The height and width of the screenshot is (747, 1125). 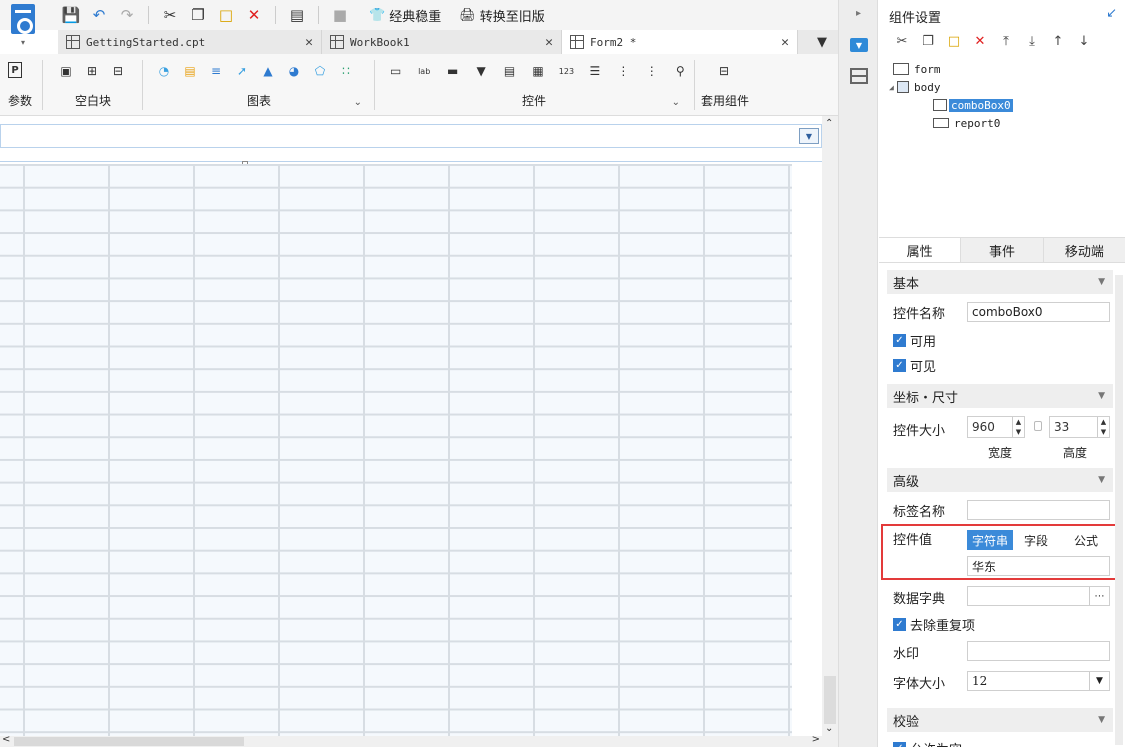 What do you see at coordinates (15, 70) in the screenshot?
I see `param-icon: P` at bounding box center [15, 70].